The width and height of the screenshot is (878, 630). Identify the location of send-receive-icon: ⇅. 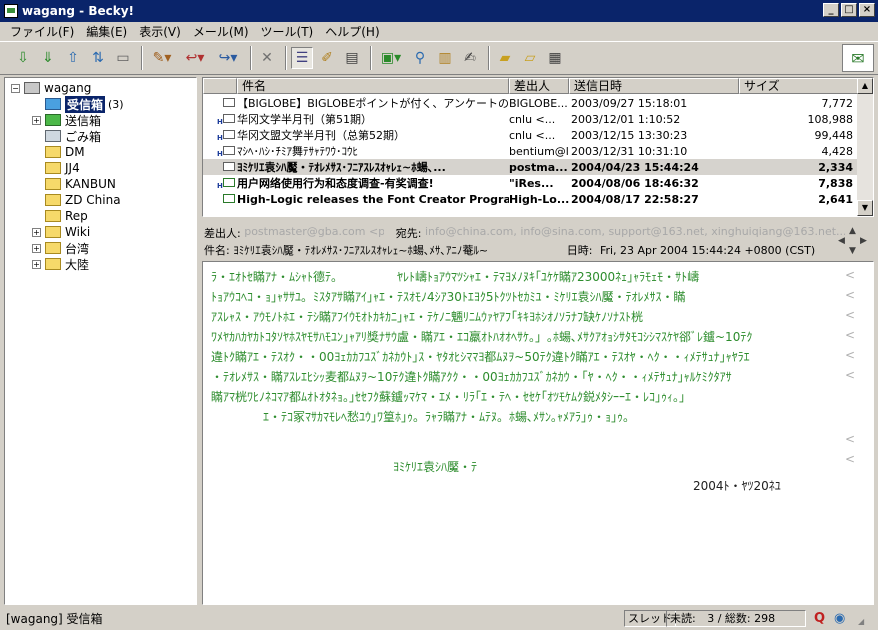
(98, 58).